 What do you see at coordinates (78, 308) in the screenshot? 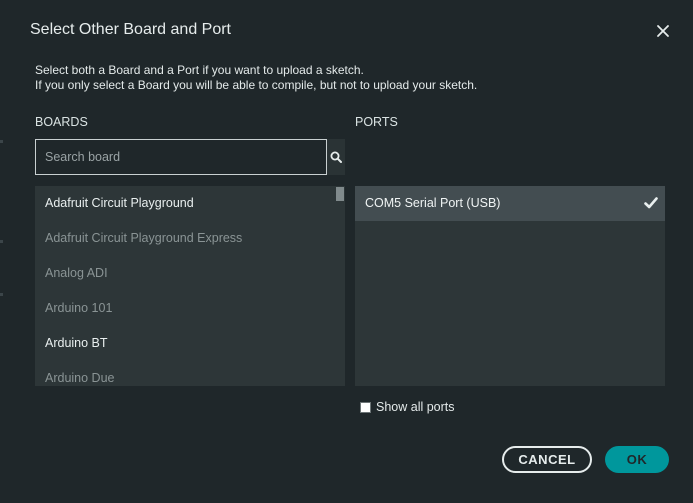
I see `board-item: Arduino 101` at bounding box center [78, 308].